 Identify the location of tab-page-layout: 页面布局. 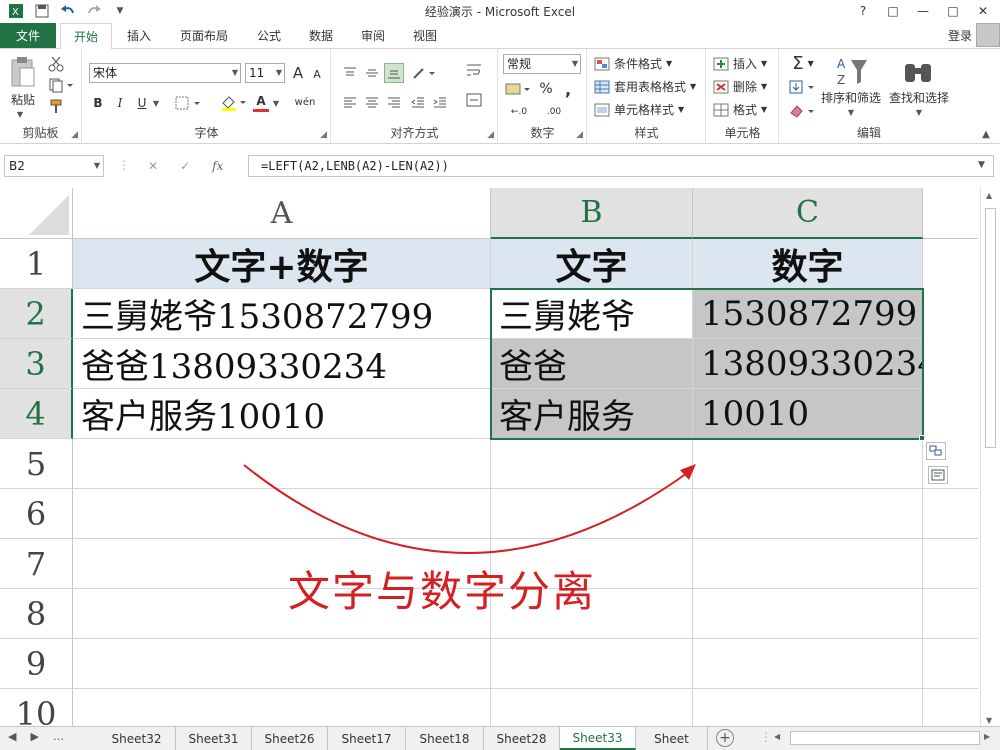
(204, 35).